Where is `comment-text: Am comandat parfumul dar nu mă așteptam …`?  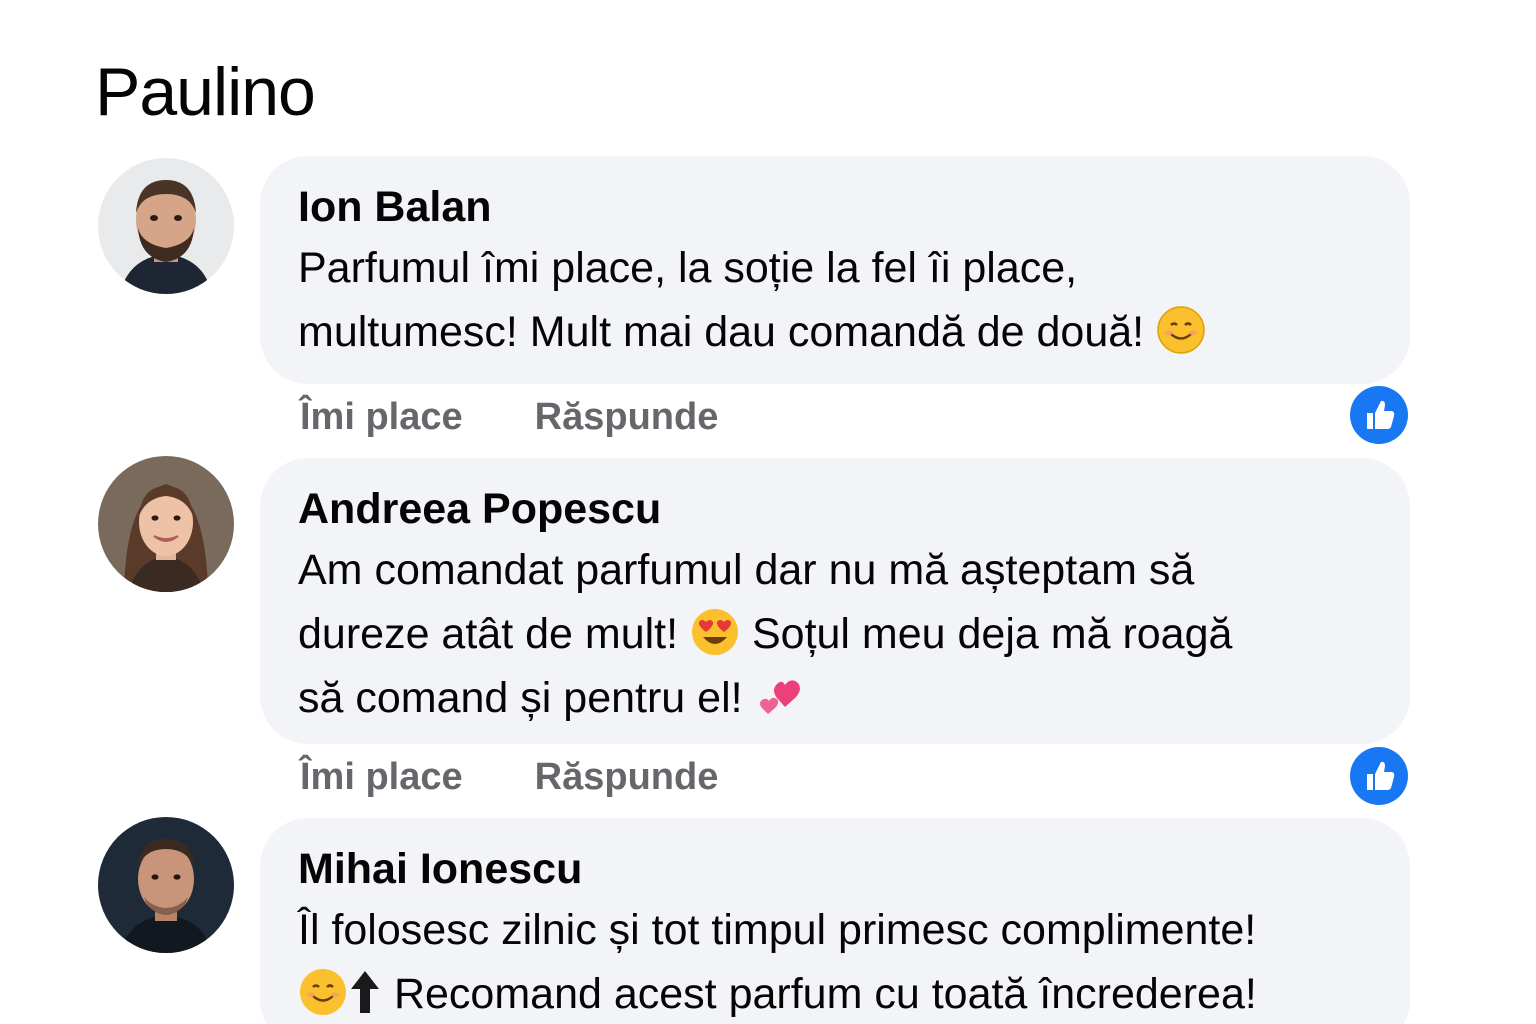 comment-text: Am comandat parfumul dar nu mă așteptam … is located at coordinates (835, 634).